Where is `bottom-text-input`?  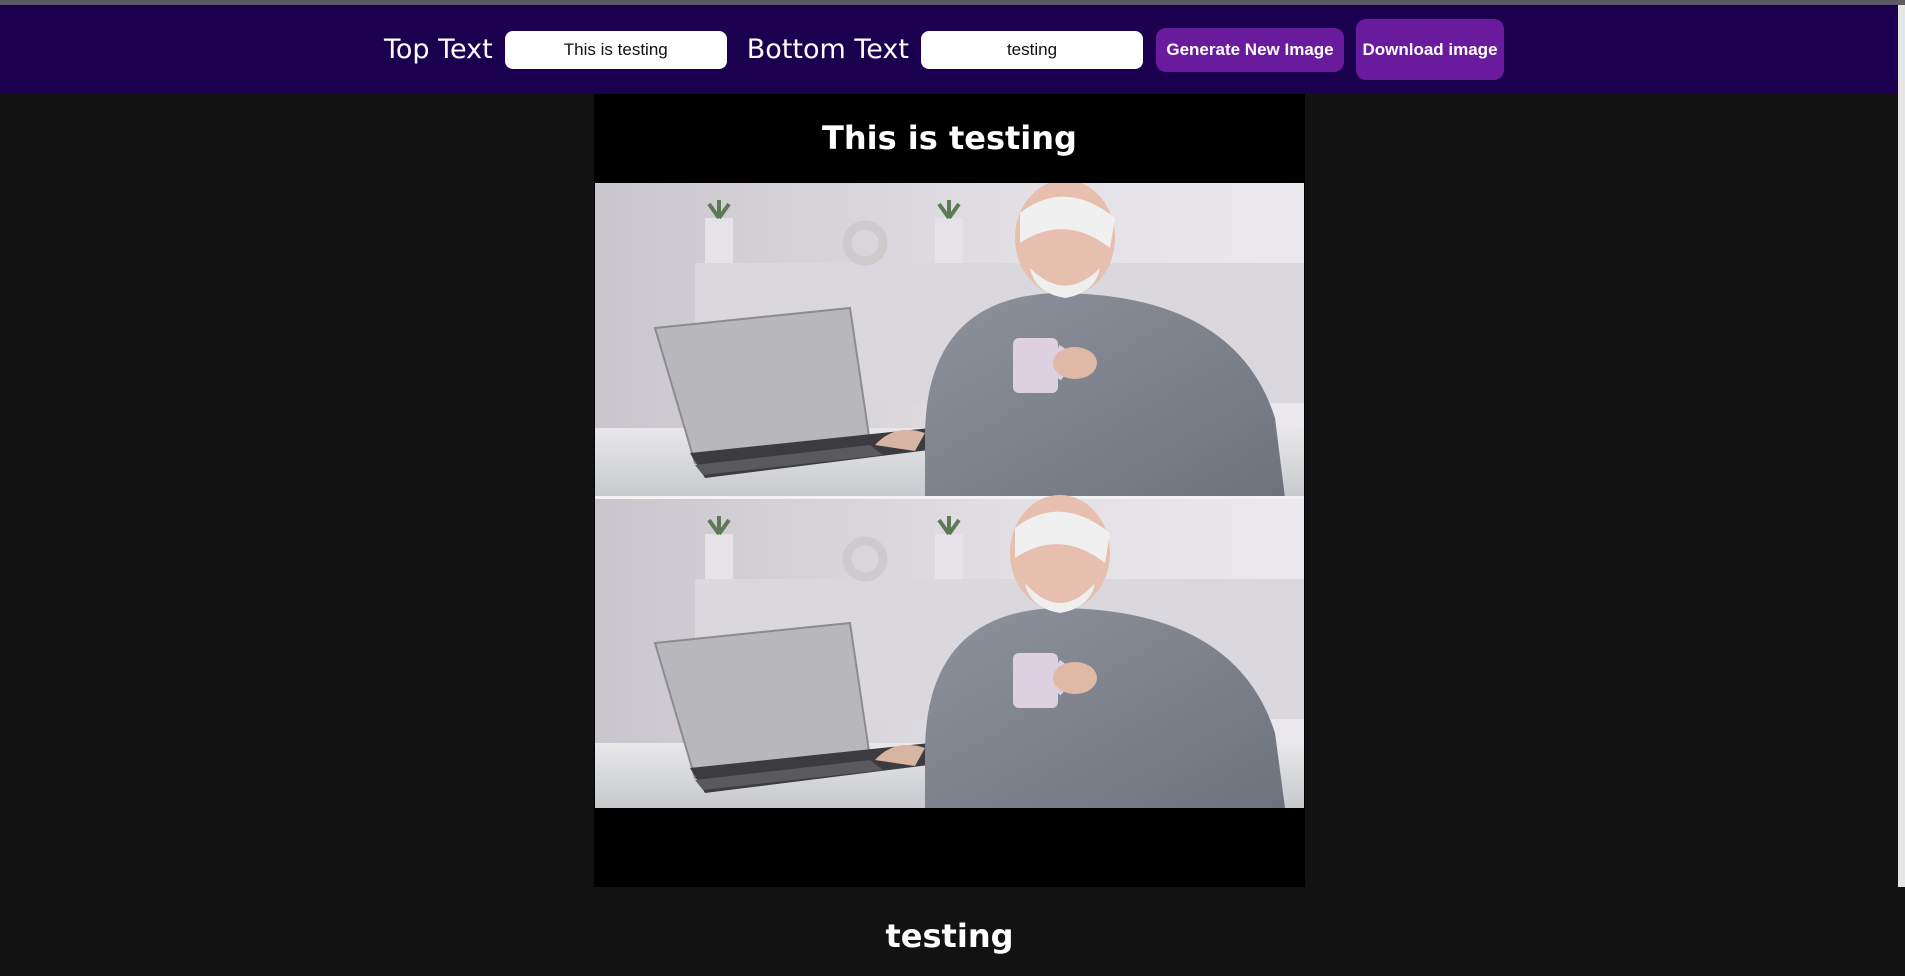
bottom-text-input is located at coordinates (1032, 49).